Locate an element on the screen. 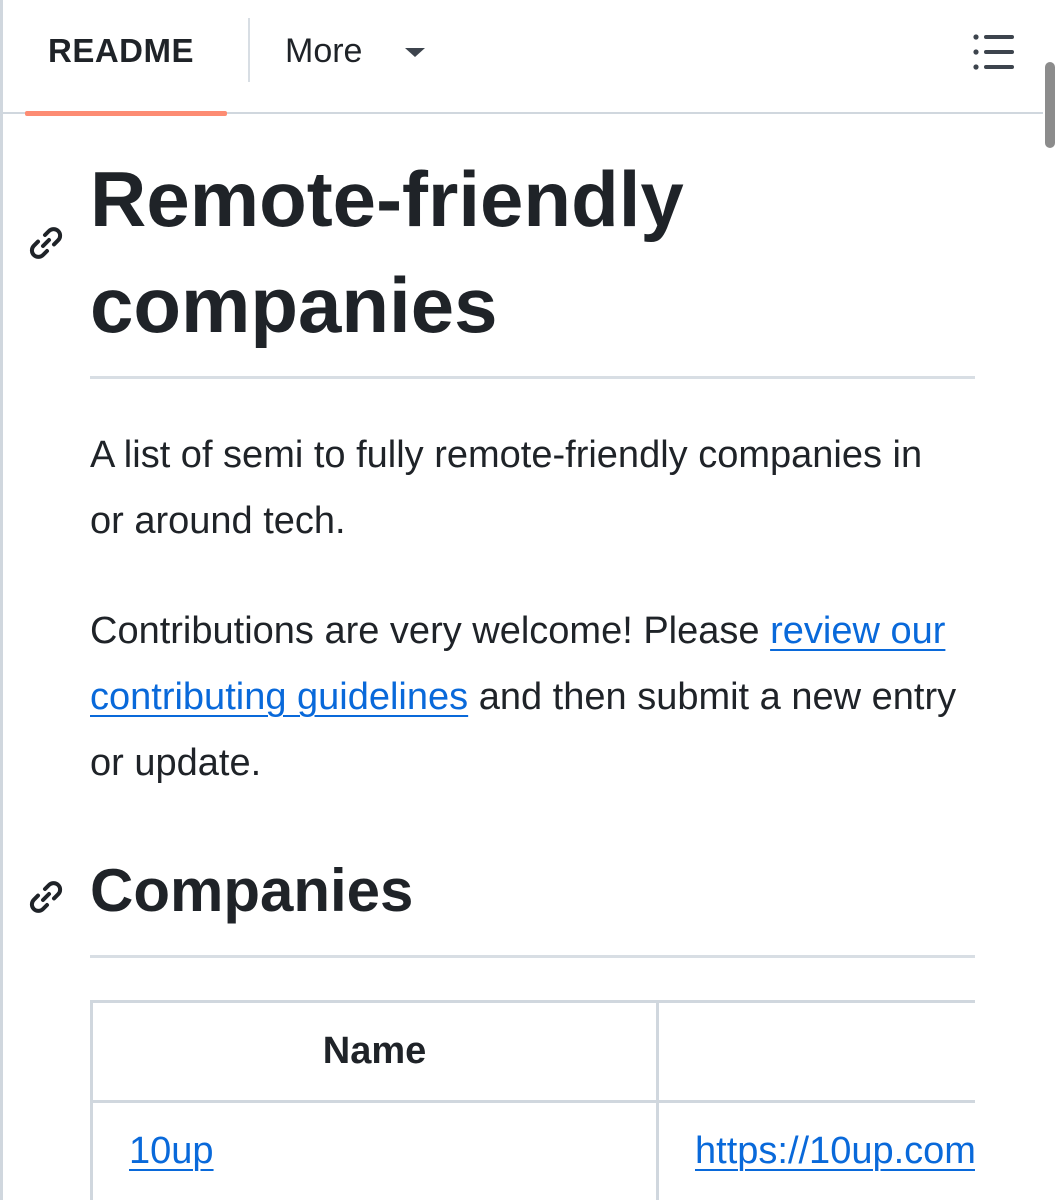  company-url-cell: https://10up.com is located at coordinates (815, 1150).